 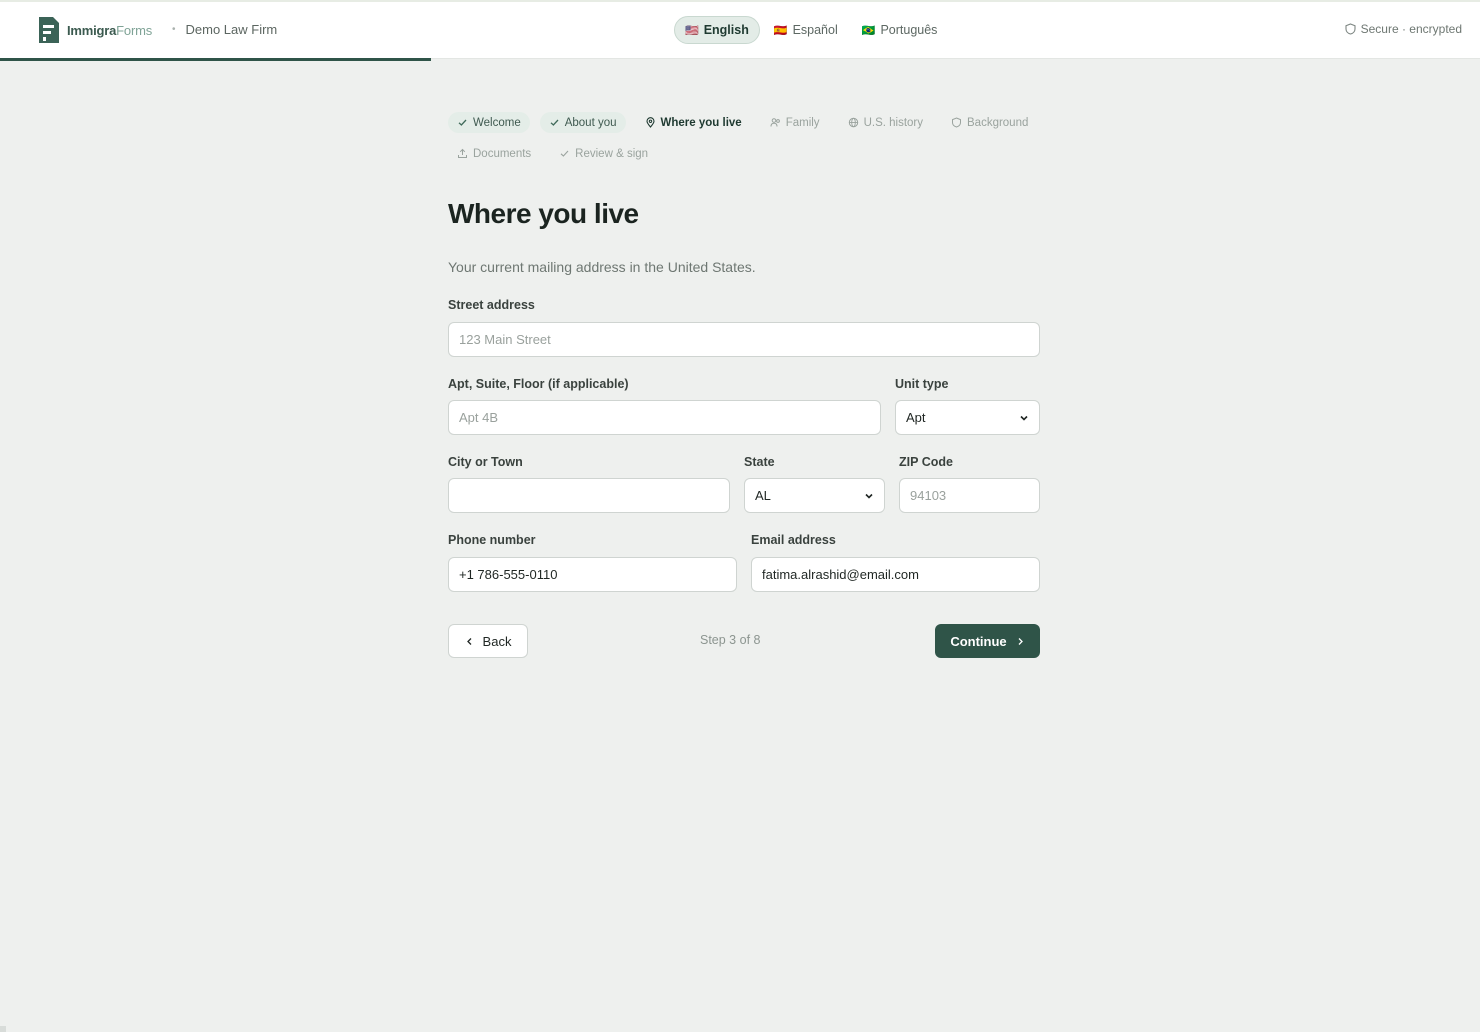 What do you see at coordinates (469, 641) in the screenshot?
I see `chevron-left-icon` at bounding box center [469, 641].